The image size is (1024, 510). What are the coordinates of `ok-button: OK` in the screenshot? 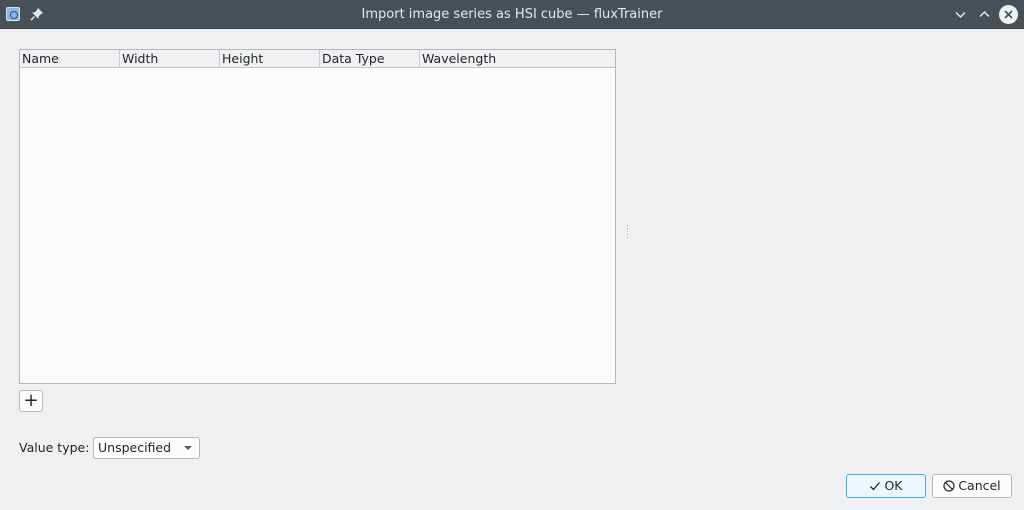 It's located at (886, 486).